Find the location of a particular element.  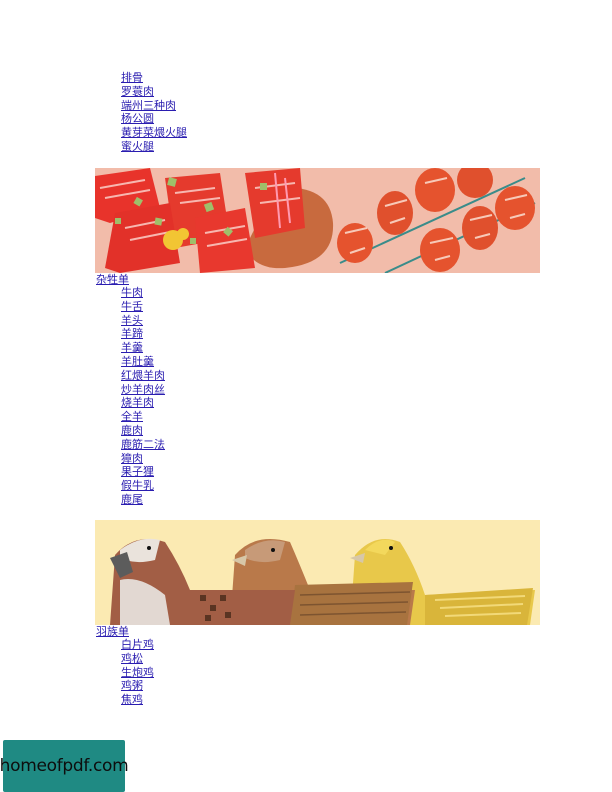

list-item: 端州三种肉 is located at coordinates (154, 106).